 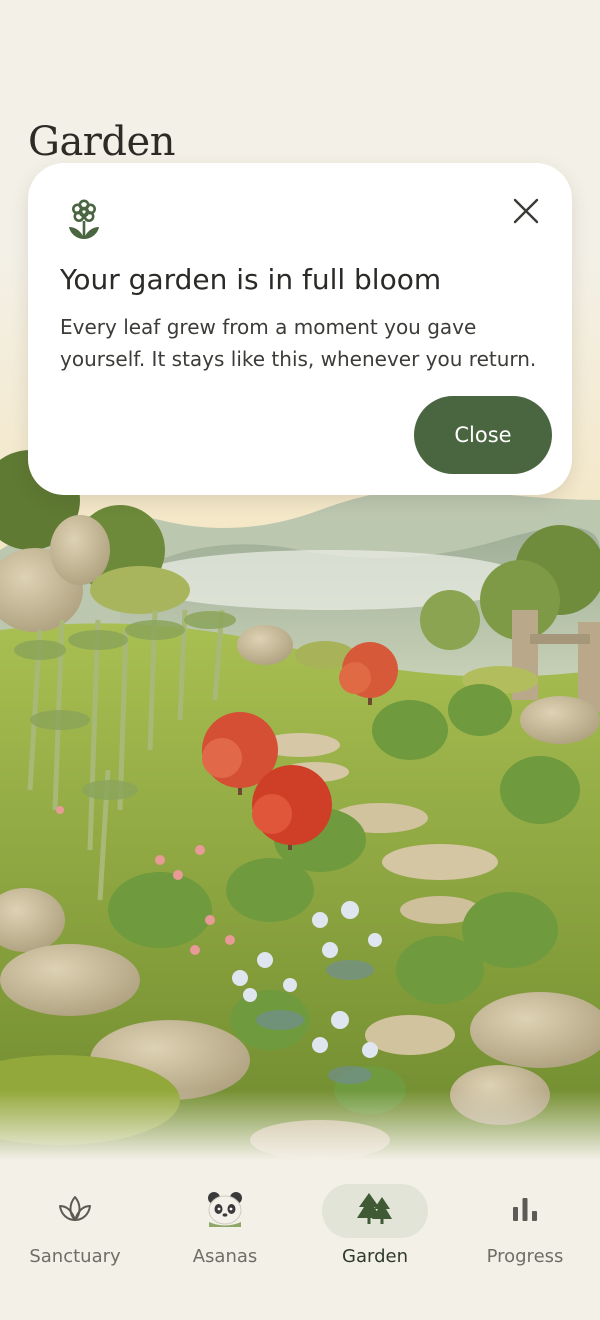 What do you see at coordinates (375, 1256) in the screenshot?
I see `nav-label: Garden` at bounding box center [375, 1256].